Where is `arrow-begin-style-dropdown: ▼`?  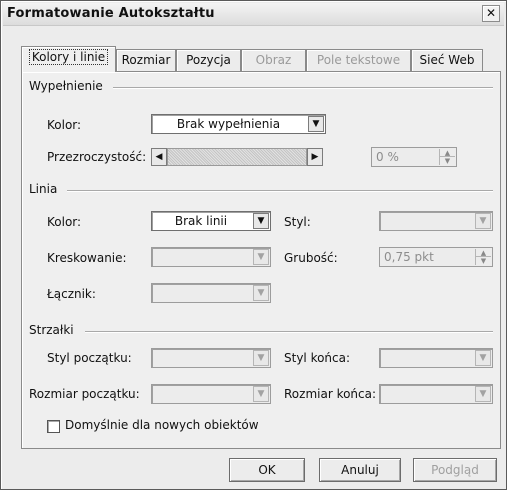
arrow-begin-style-dropdown: ▼ is located at coordinates (211, 358).